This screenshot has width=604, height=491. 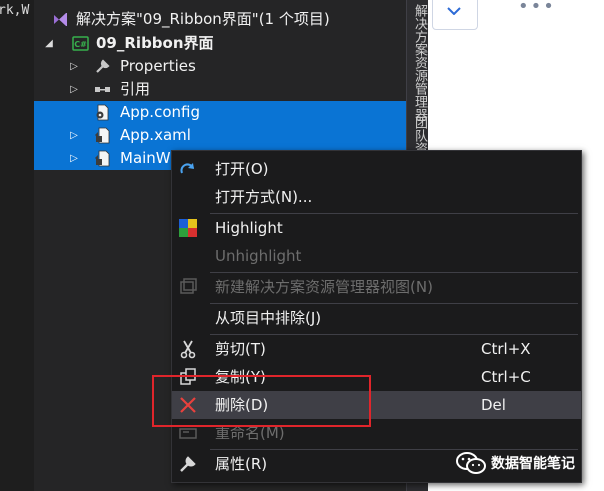 What do you see at coordinates (249, 228) in the screenshot?
I see `menu-item-label: Highlight` at bounding box center [249, 228].